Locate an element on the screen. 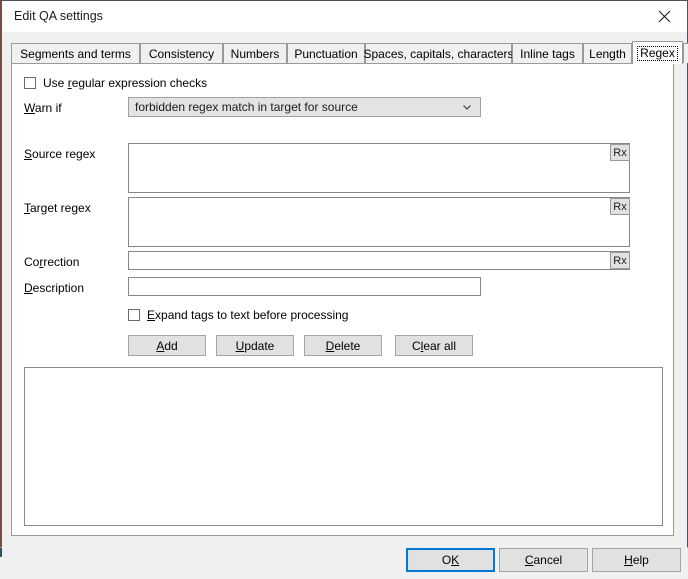 The image size is (688, 579). source-regex-label: Source regex is located at coordinates (60, 154).